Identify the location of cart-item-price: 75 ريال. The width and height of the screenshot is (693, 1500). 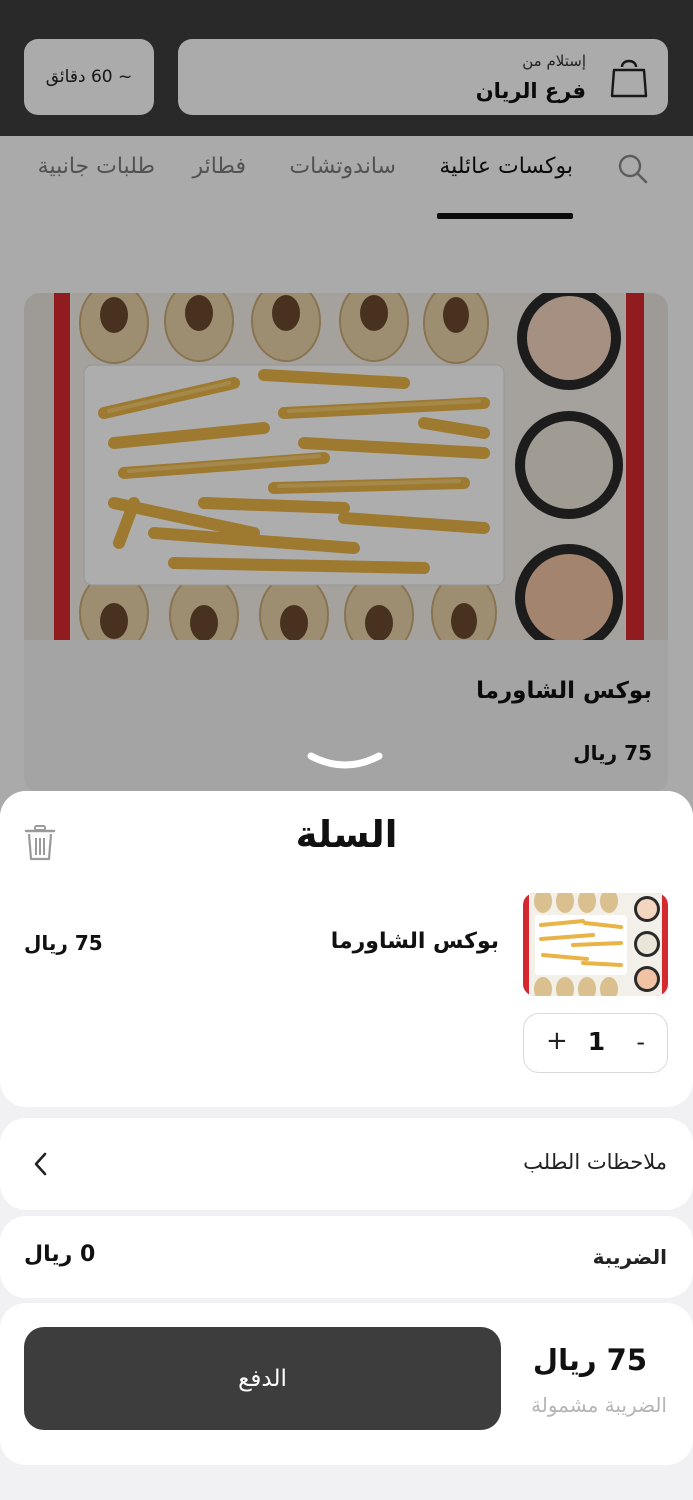
(63, 943).